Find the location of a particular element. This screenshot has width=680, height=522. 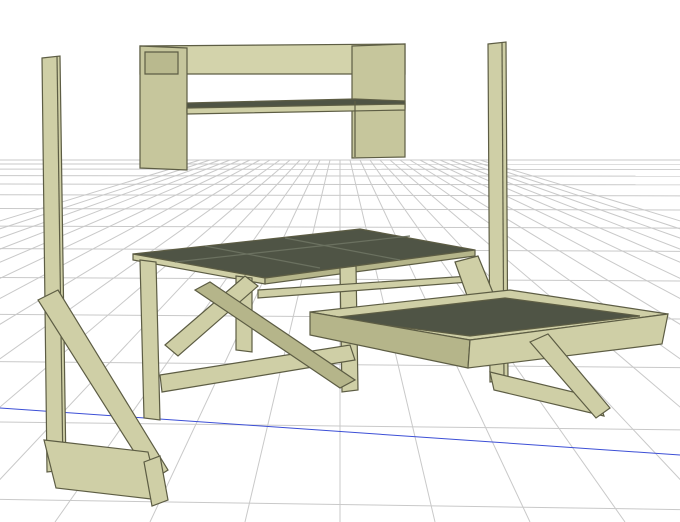

pull-out-tray is located at coordinates (489, 329).